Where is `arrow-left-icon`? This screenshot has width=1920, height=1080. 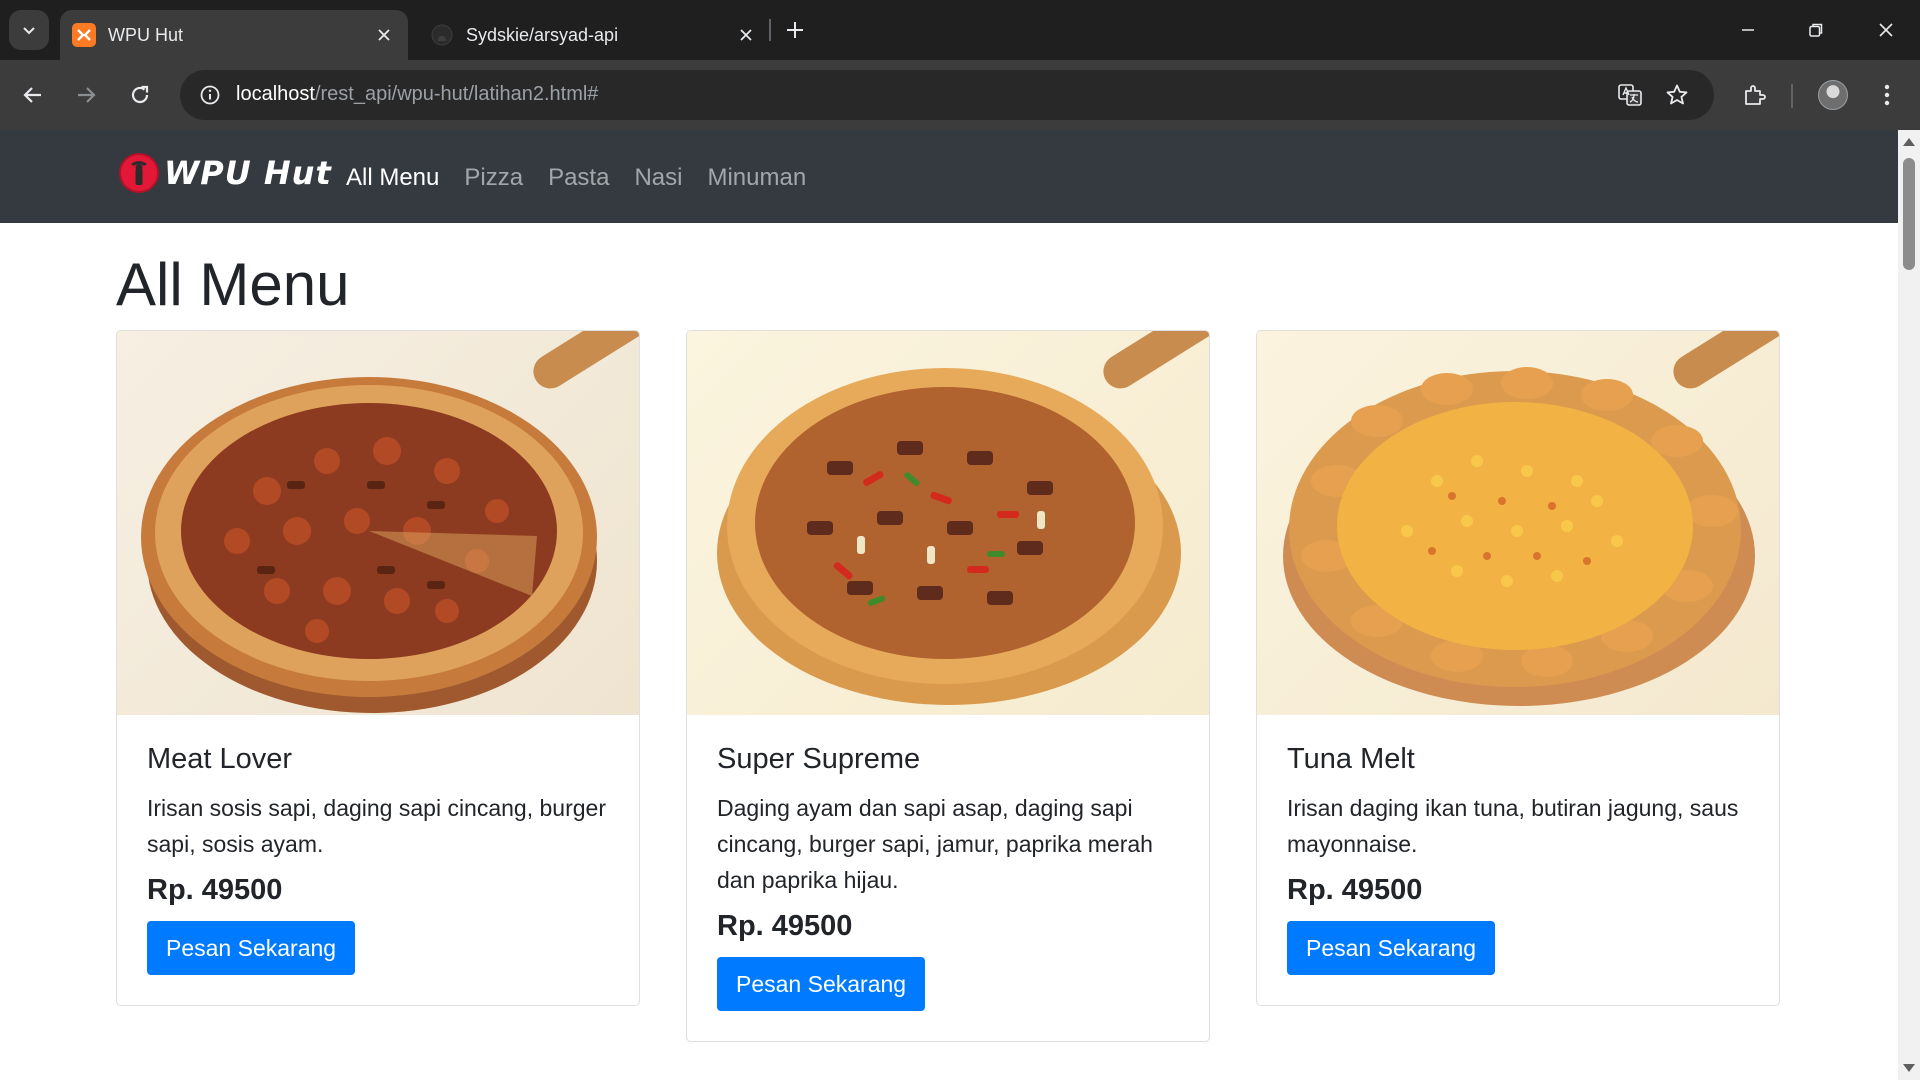 arrow-left-icon is located at coordinates (32, 95).